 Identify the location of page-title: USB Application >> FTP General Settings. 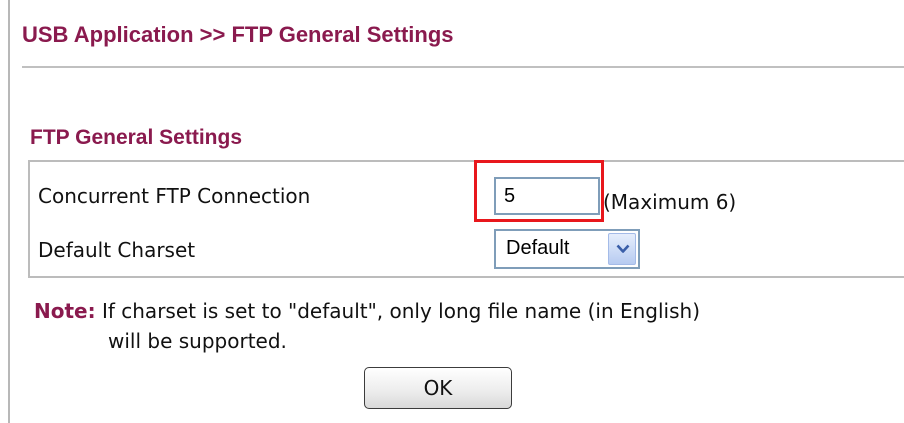
(238, 34).